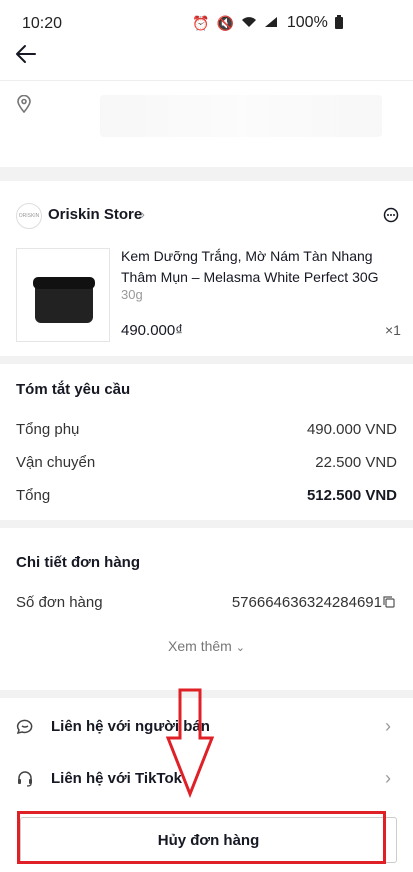 Image resolution: width=413 pixels, height=872 pixels. What do you see at coordinates (25, 728) in the screenshot?
I see `chat-bubble-icon` at bounding box center [25, 728].